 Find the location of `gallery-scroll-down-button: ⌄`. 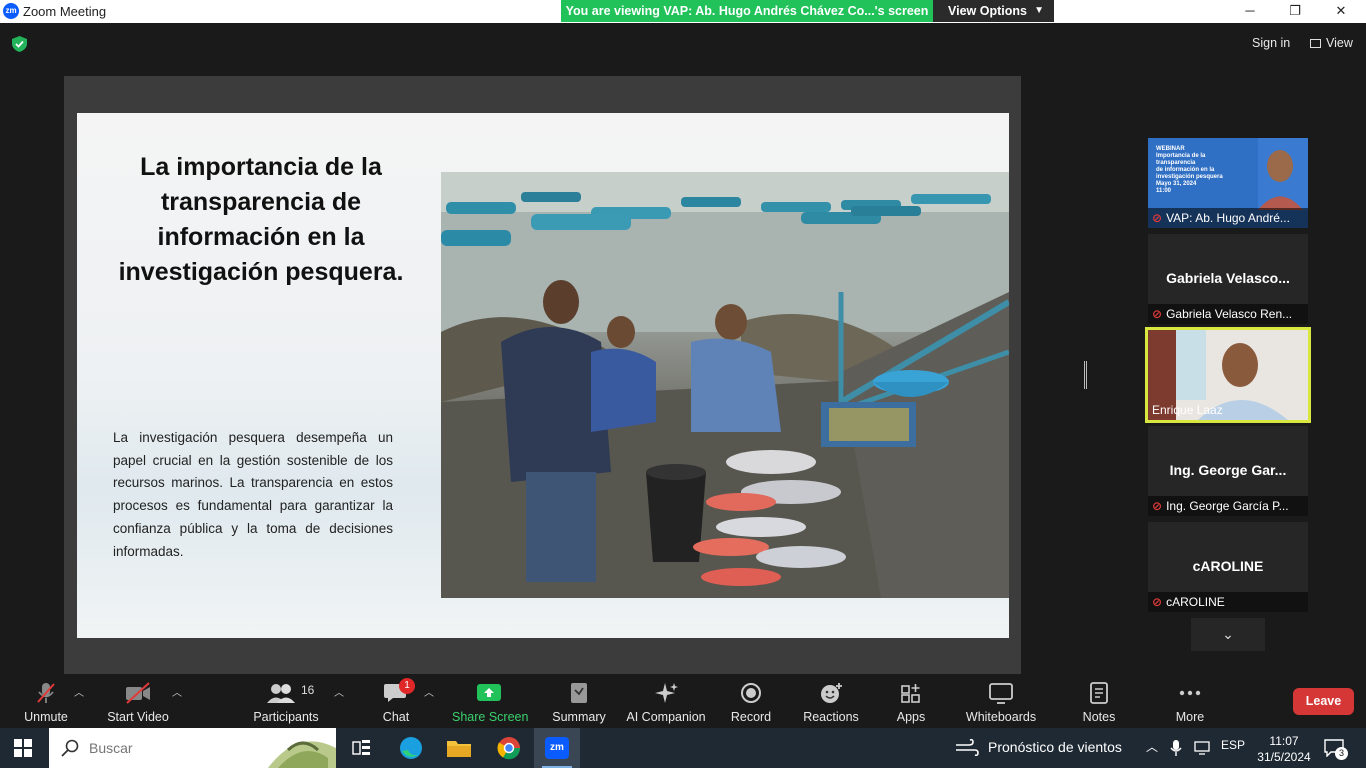

gallery-scroll-down-button: ⌄ is located at coordinates (1228, 634).